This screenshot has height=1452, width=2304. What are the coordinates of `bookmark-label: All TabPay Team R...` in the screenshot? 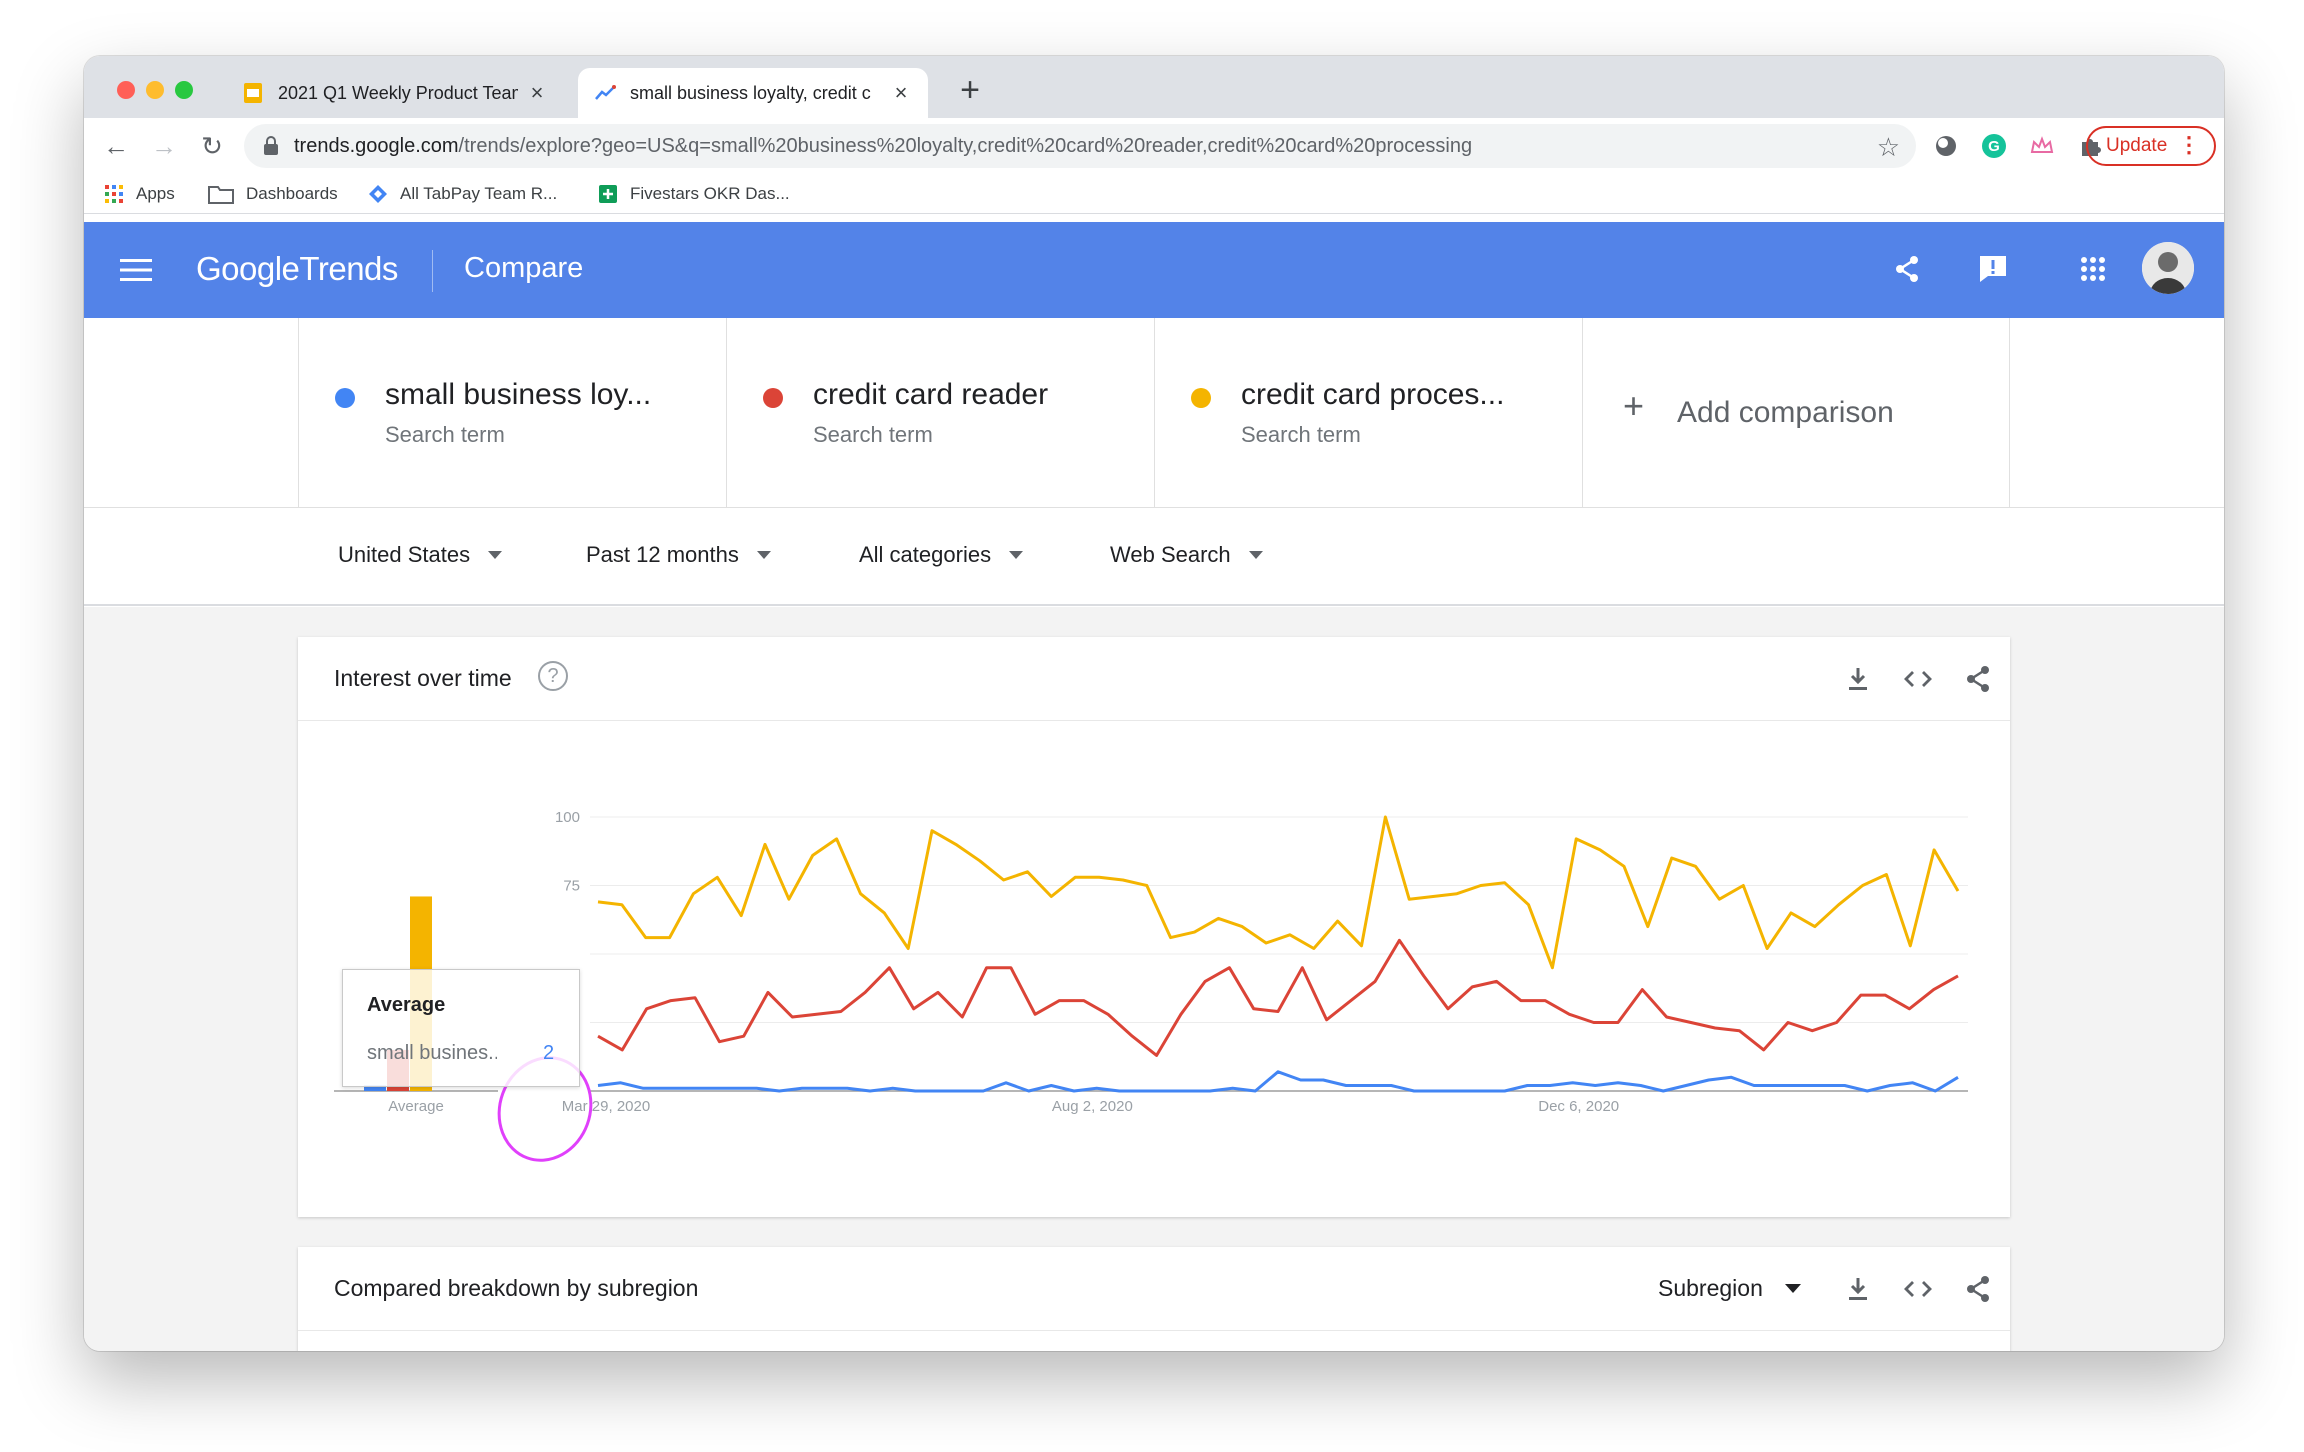 It's located at (479, 193).